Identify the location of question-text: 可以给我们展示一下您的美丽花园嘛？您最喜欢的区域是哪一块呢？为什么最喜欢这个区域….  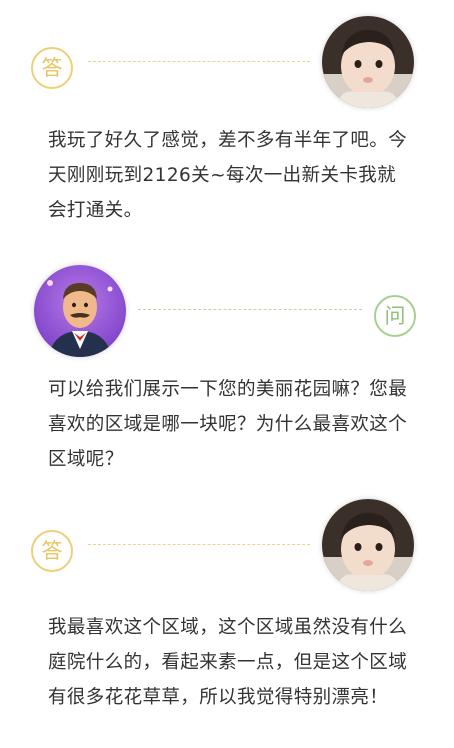
(228, 424).